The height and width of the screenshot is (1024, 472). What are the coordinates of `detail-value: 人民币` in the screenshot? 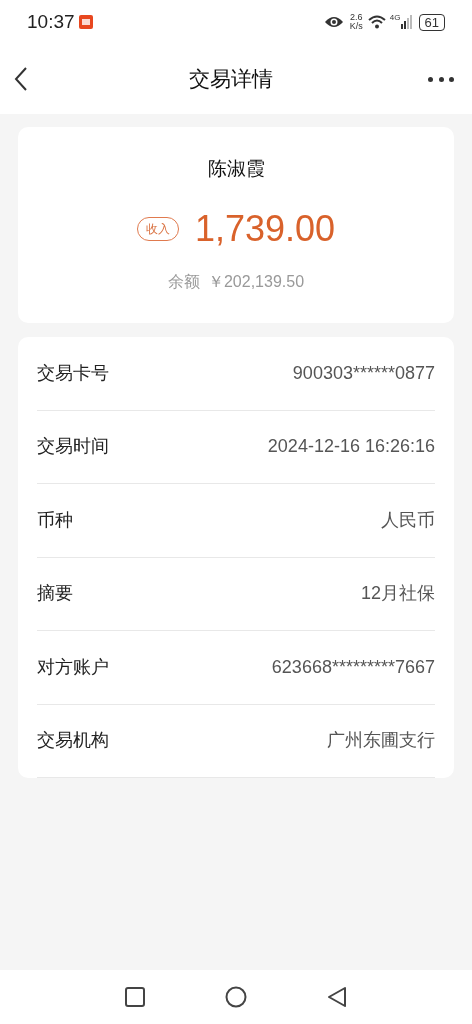 It's located at (408, 520).